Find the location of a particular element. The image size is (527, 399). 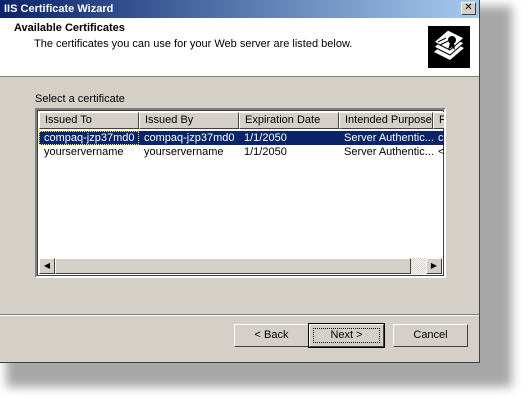

scroll-left-button: ◀ is located at coordinates (47, 266).